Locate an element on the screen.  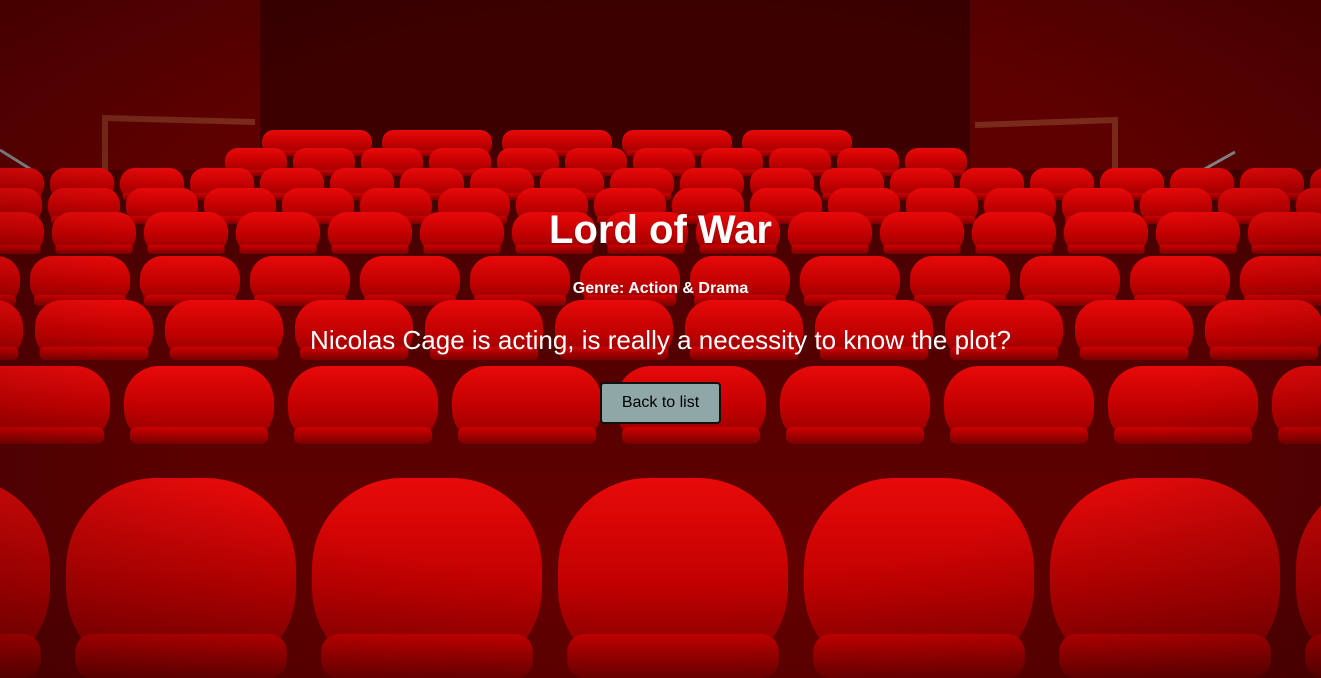
back-to-list-button: Back to list is located at coordinates (660, 403).